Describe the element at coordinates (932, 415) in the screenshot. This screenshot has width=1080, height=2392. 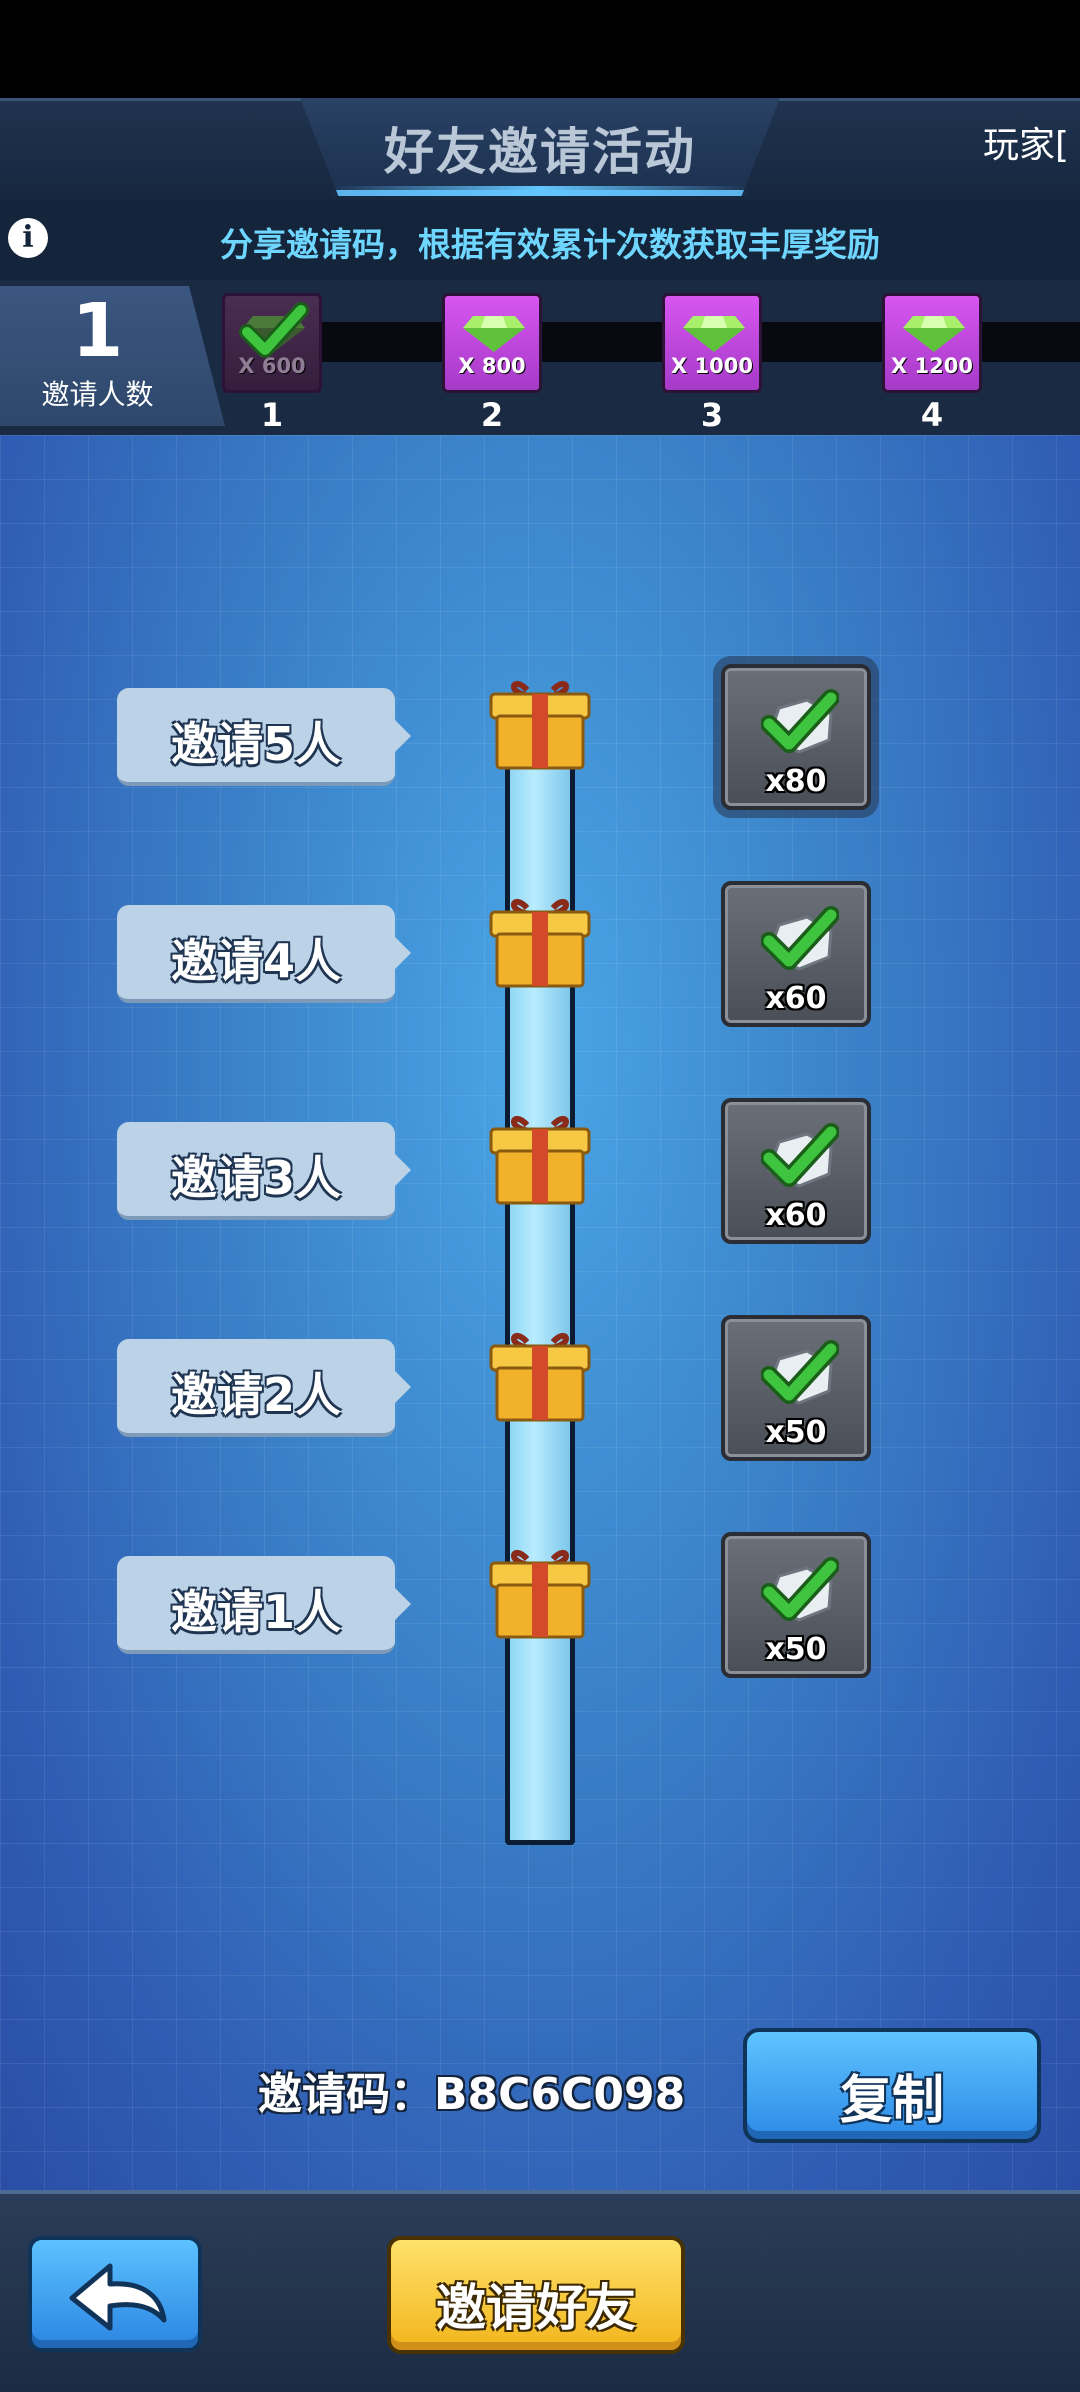
I see `tier-number-4: 4` at that location.